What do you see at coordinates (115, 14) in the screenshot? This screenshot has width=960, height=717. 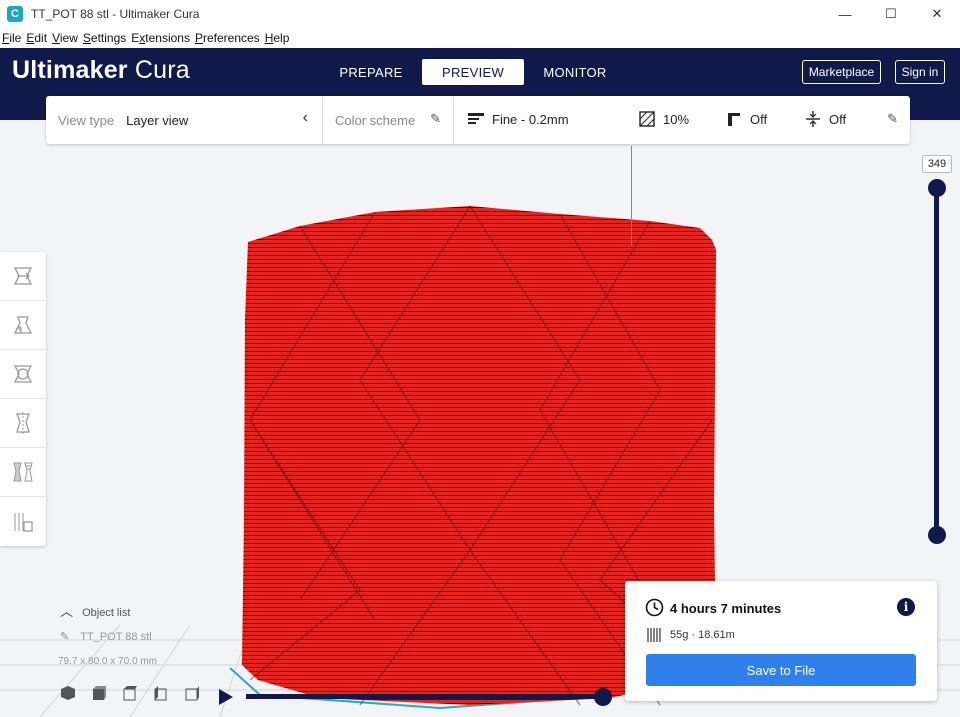 I see `window-title: TT_POT 88 stl - Ultimaker Cura` at bounding box center [115, 14].